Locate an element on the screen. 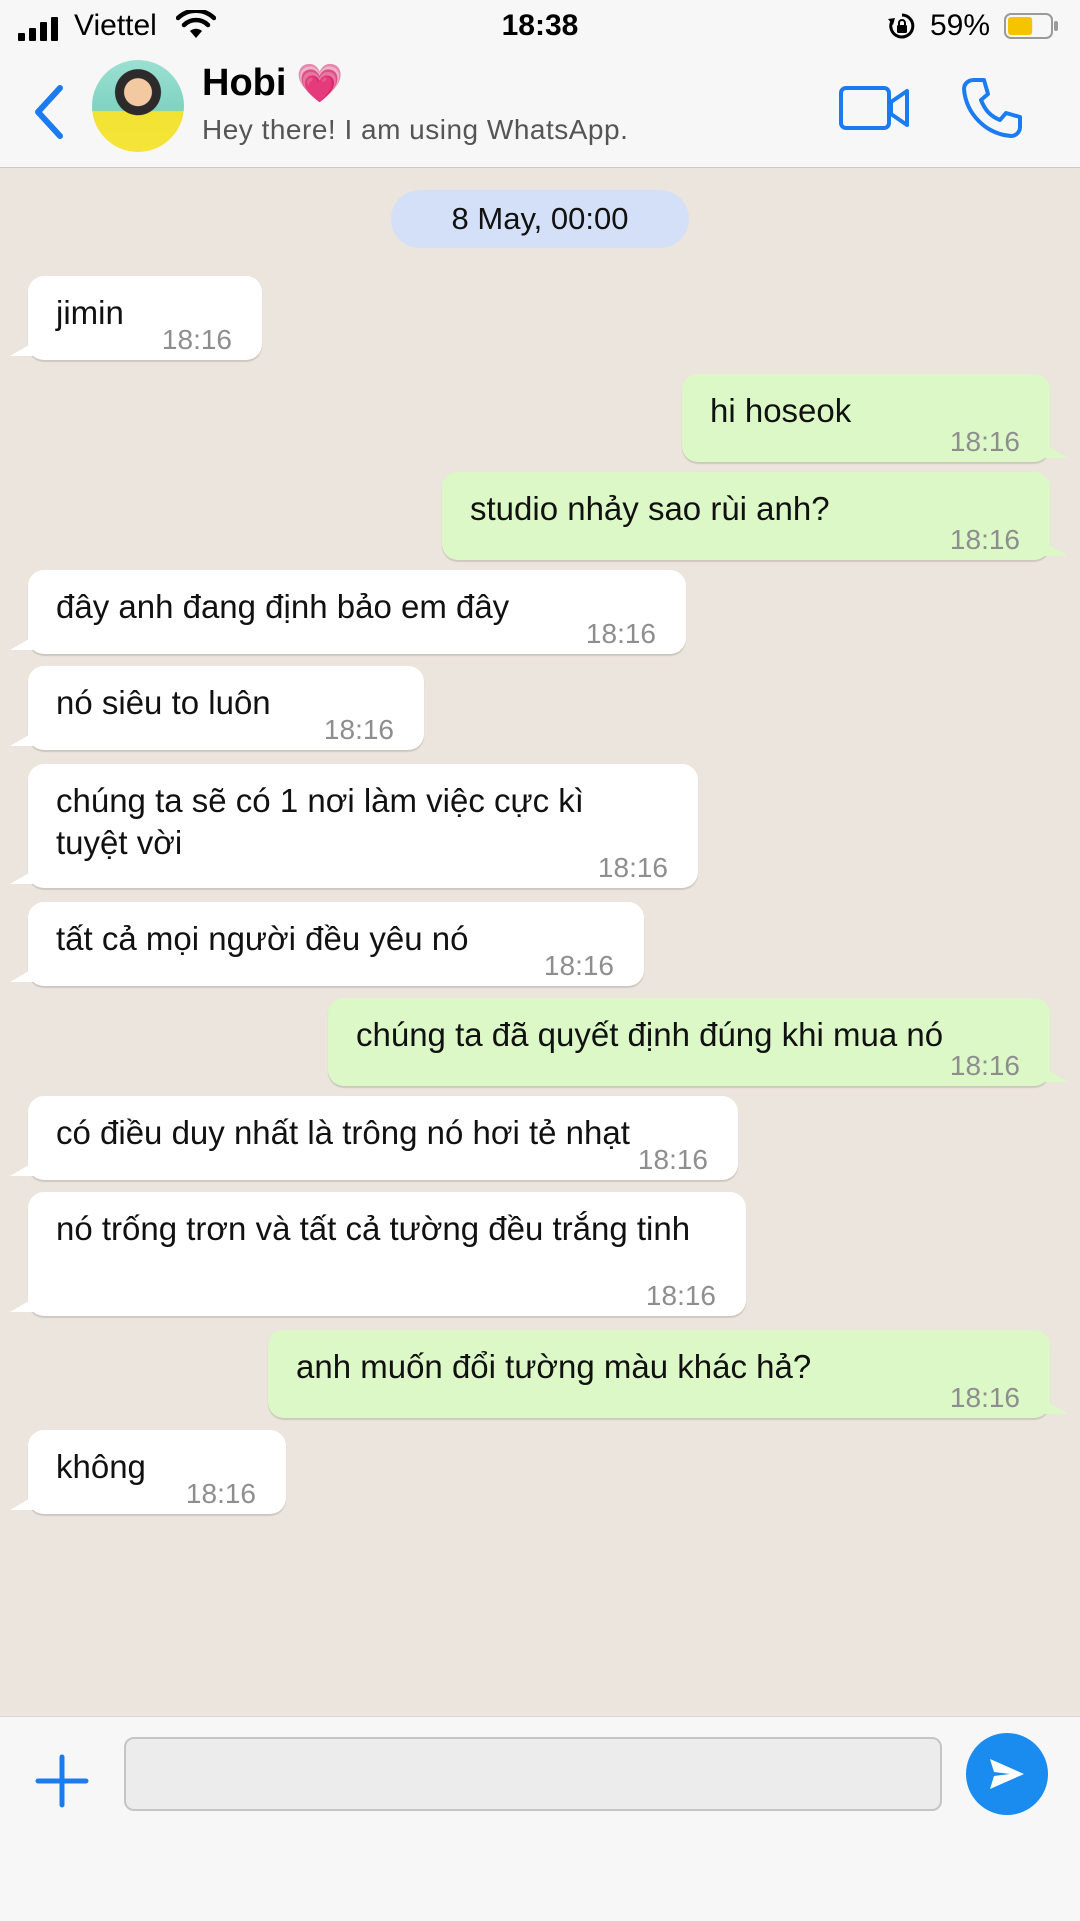 Image resolution: width=1080 pixels, height=1921 pixels. status-time: 18:38 is located at coordinates (540, 25).